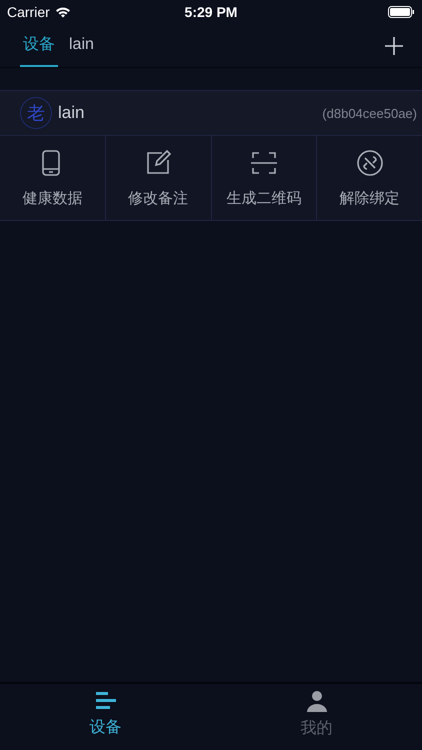  Describe the element at coordinates (72, 113) in the screenshot. I see `device-name: lain` at that location.